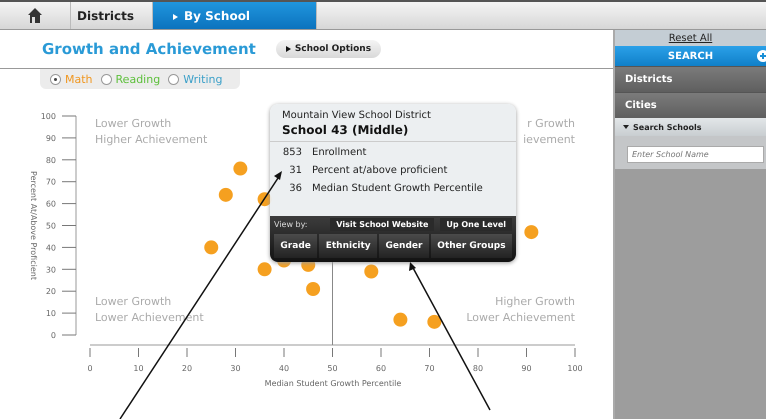 The image size is (766, 419). Describe the element at coordinates (151, 131) in the screenshot. I see `quadrant-label: Lower Growth Higher Achievement` at that location.